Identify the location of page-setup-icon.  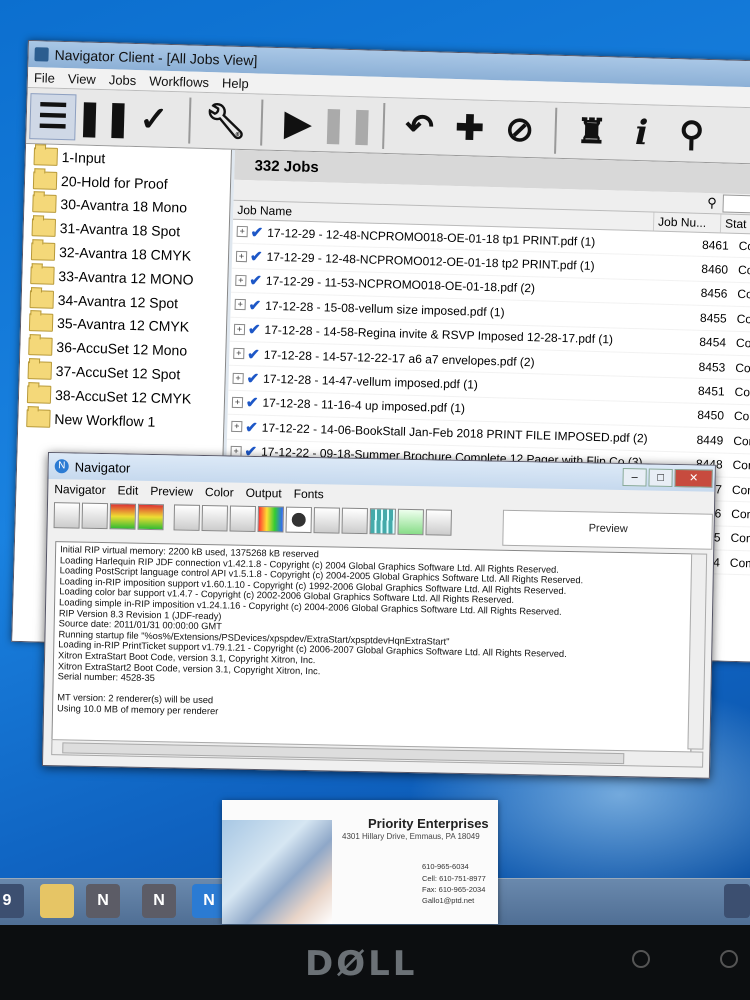
(215, 518).